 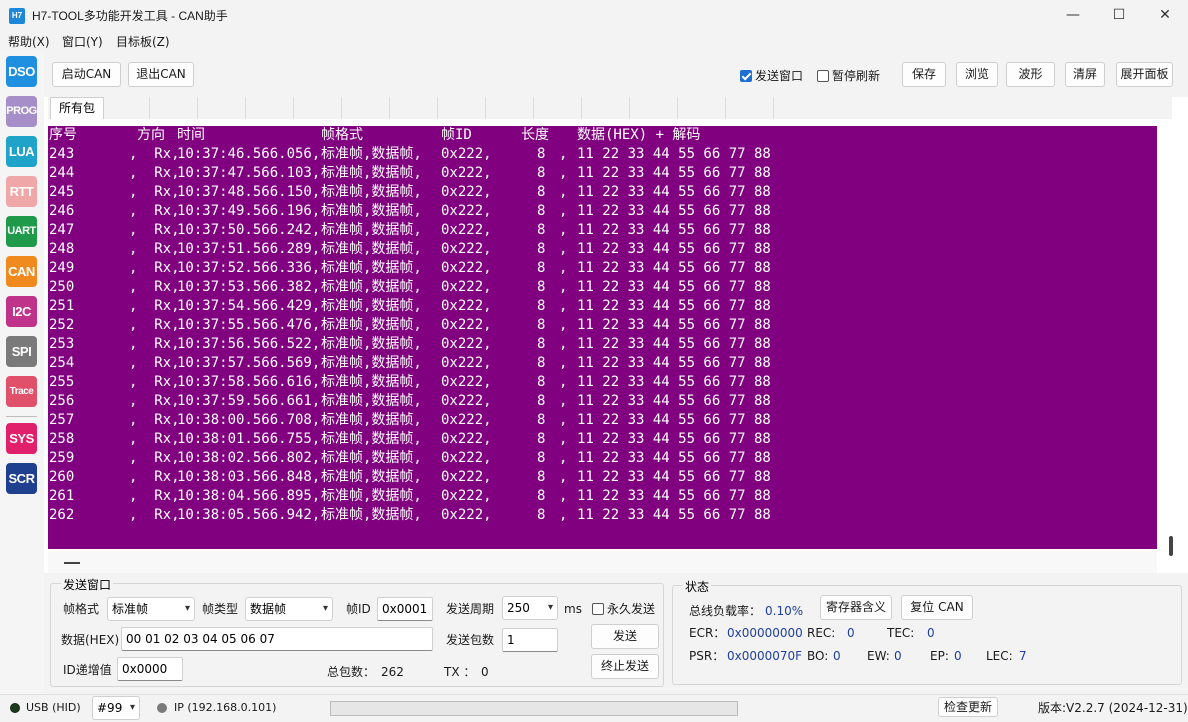 What do you see at coordinates (325, 608) in the screenshot?
I see `chevron-down-icon: ▾` at bounding box center [325, 608].